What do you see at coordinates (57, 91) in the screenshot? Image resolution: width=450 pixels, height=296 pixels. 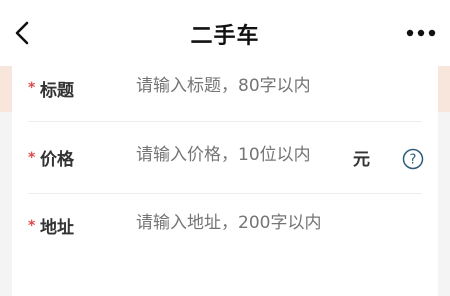 I see `title-field-label: 标题` at bounding box center [57, 91].